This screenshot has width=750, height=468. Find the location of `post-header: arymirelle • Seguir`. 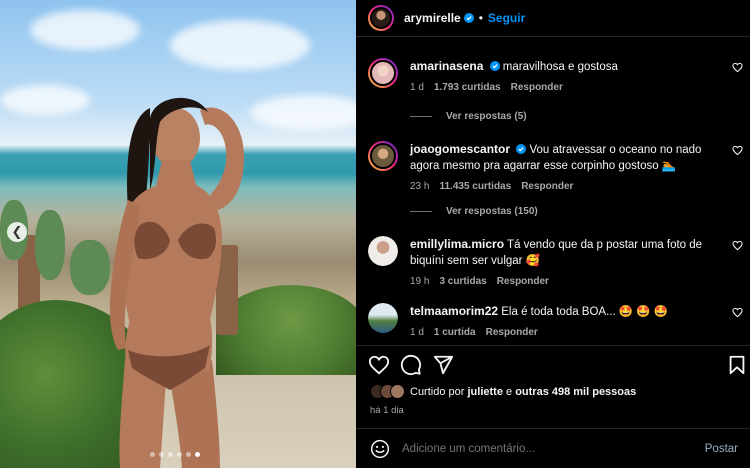

post-header: arymirelle • Seguir is located at coordinates (553, 18).